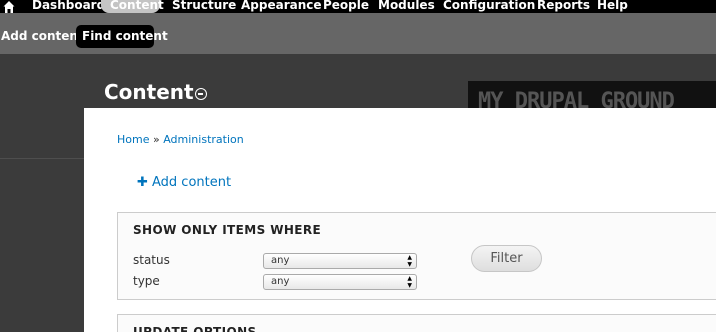 This screenshot has width=716, height=332. What do you see at coordinates (149, 92) in the screenshot?
I see `page-title: Content` at bounding box center [149, 92].